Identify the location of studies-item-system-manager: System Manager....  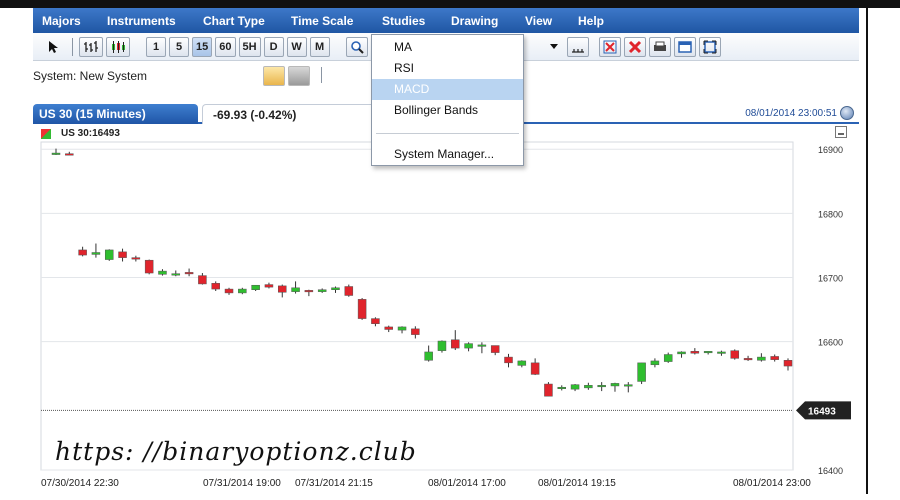
(447, 154).